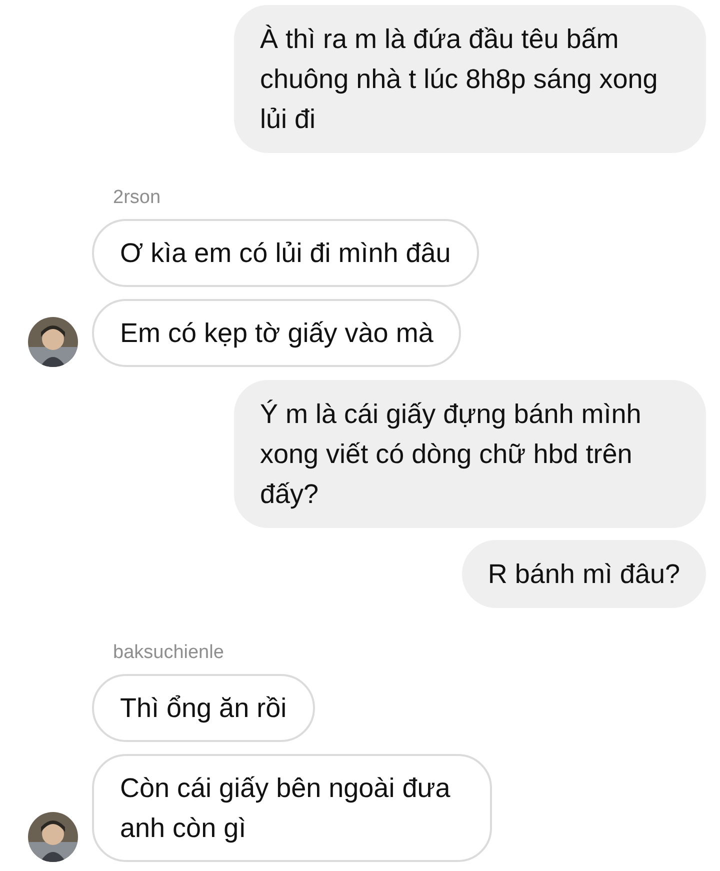 The height and width of the screenshot is (871, 720). Describe the element at coordinates (584, 574) in the screenshot. I see `message-bubble: R bánh mì đâu?` at that location.